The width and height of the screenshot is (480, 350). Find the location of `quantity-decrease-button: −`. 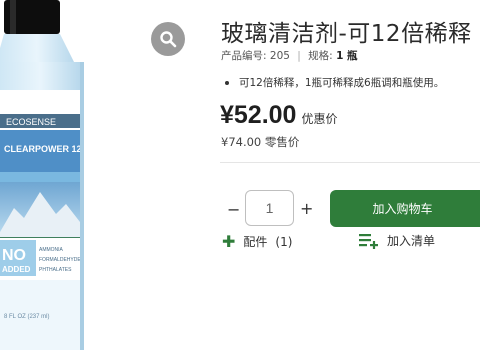

quantity-decrease-button: − is located at coordinates (233, 209).